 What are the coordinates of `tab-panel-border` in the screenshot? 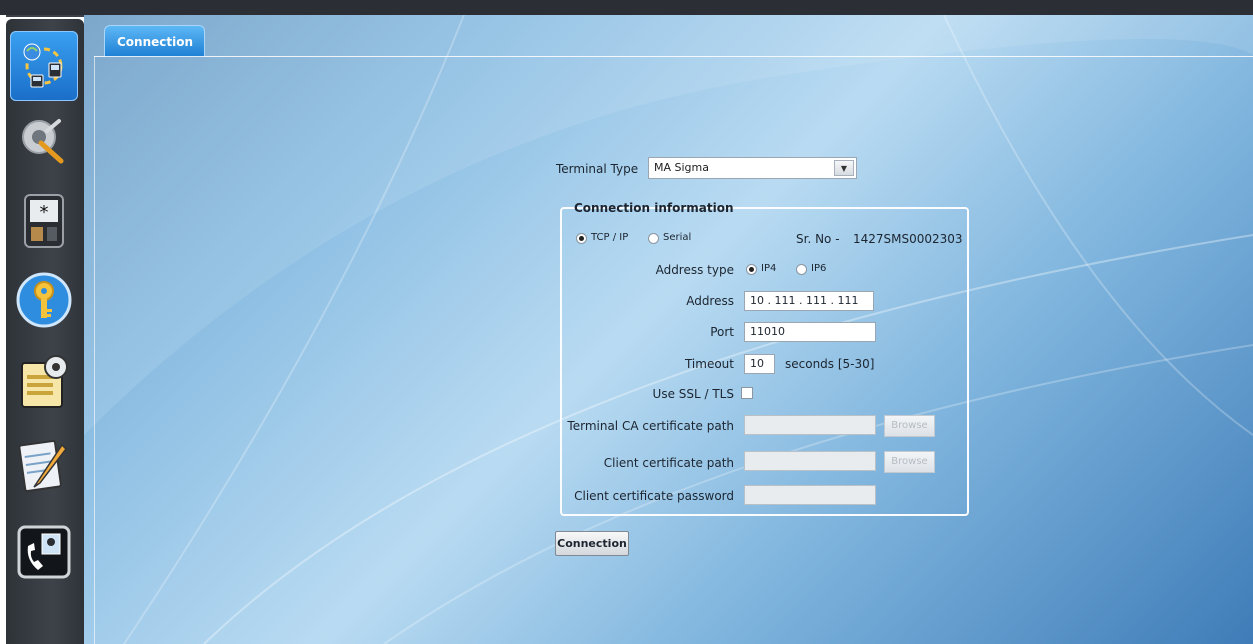 It's located at (673, 56).